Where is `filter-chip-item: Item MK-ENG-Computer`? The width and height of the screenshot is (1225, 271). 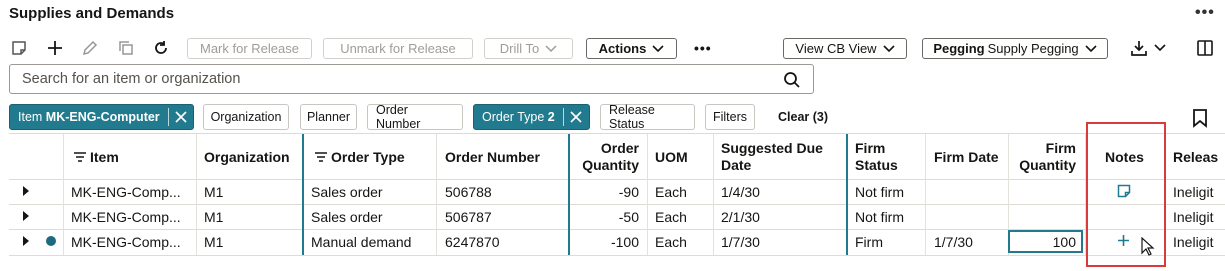
filter-chip-item: Item MK-ENG-Computer is located at coordinates (101, 117).